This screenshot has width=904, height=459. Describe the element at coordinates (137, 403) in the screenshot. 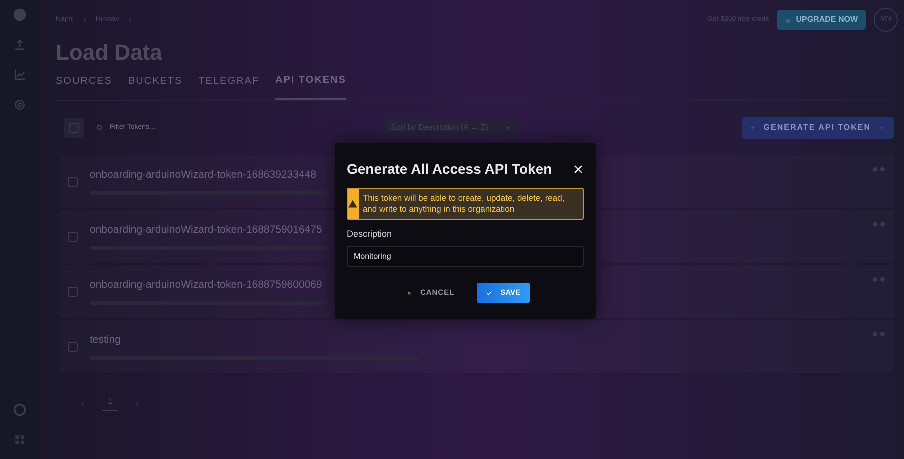

I see `next-page-icon` at that location.